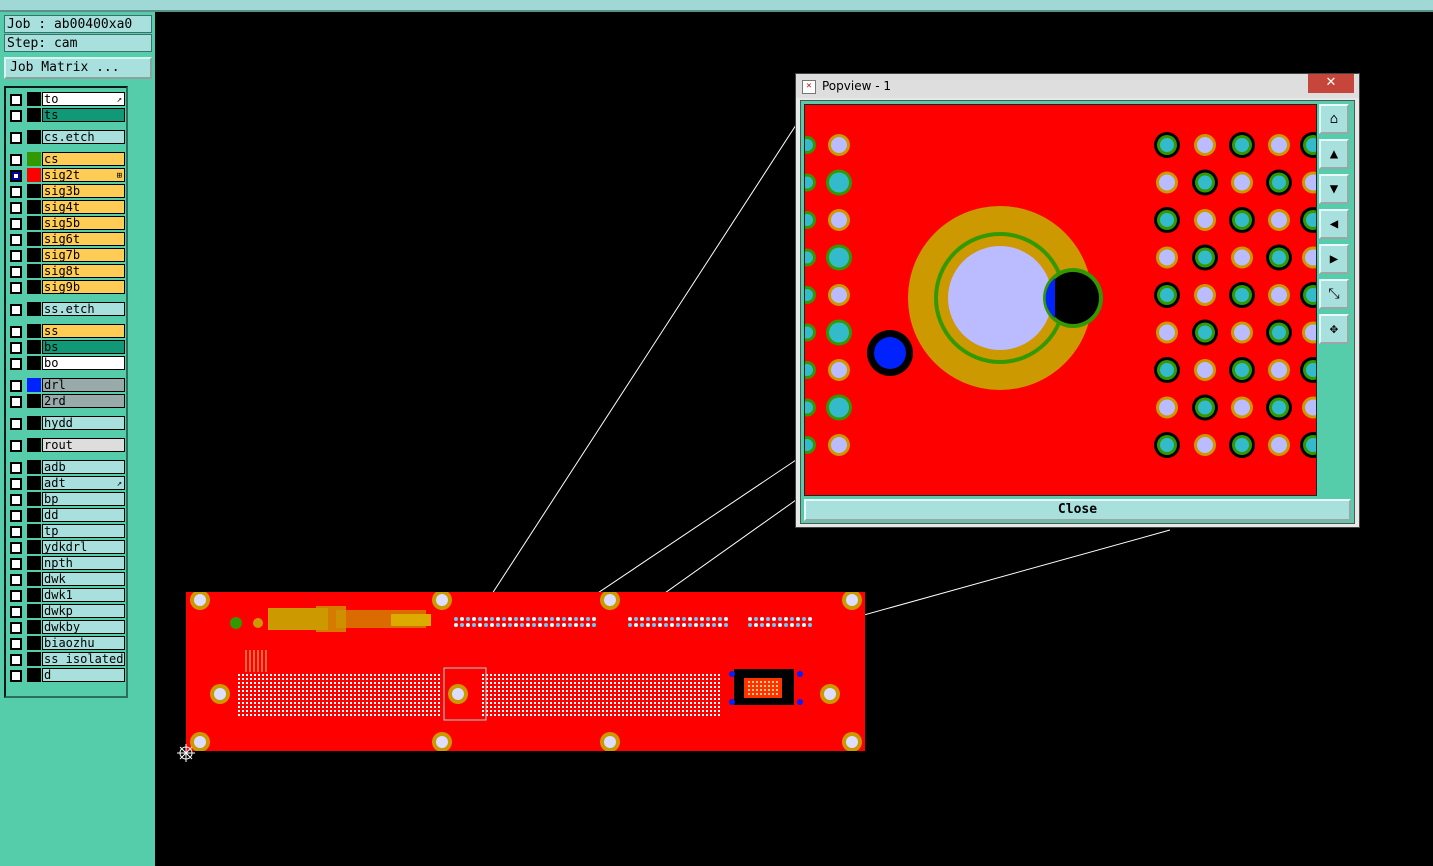 The height and width of the screenshot is (866, 1433). What do you see at coordinates (1077, 86) in the screenshot?
I see `popview-titlebar: ✕ Popview - 1 ✕` at bounding box center [1077, 86].